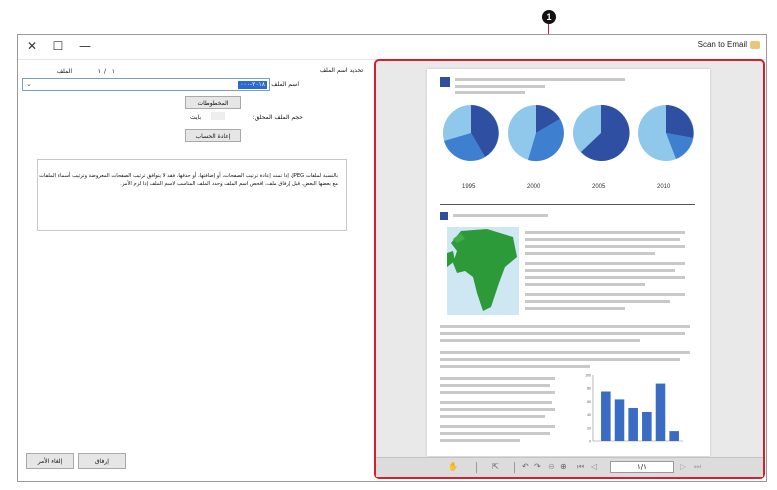 The width and height of the screenshot is (777, 490). What do you see at coordinates (599, 187) in the screenshot?
I see `pie-year-label: 2005` at bounding box center [599, 187].